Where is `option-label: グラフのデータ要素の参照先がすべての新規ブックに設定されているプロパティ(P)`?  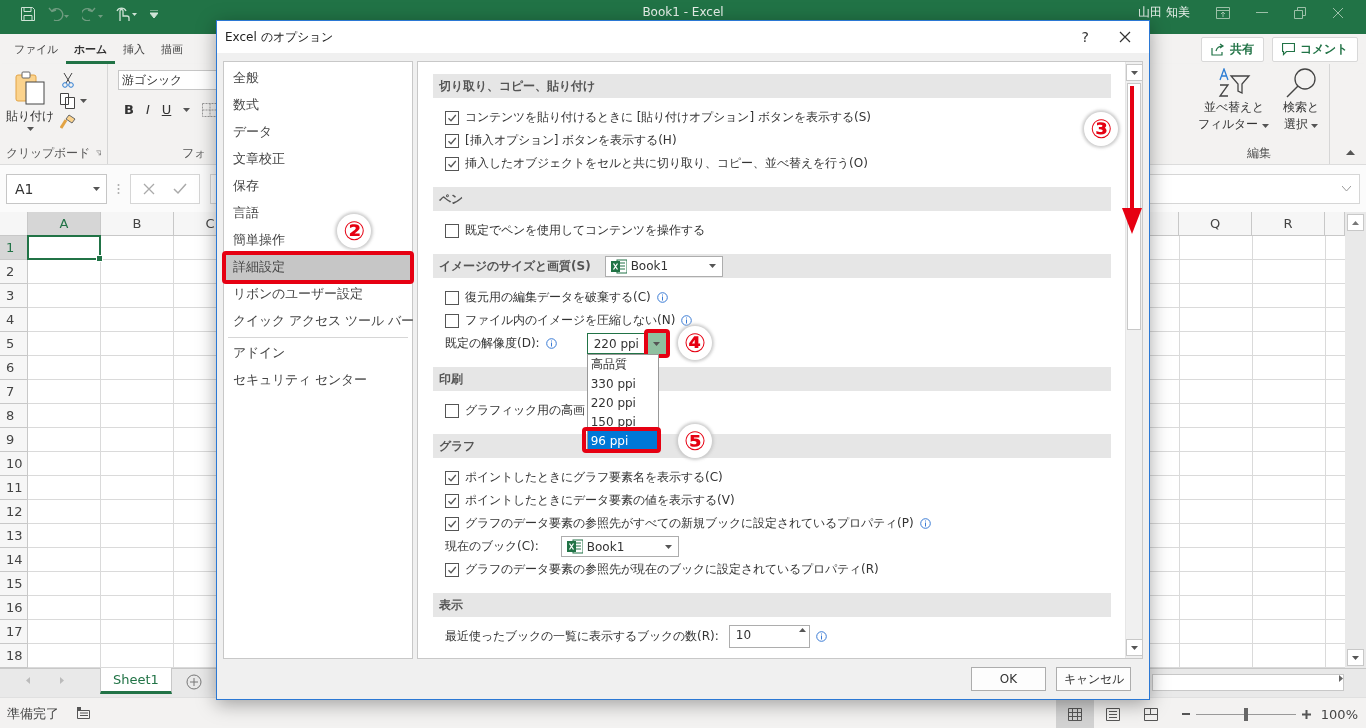
option-label: グラフのデータ要素の参照先がすべての新規ブックに設定されているプロパティ(P) is located at coordinates (689, 523).